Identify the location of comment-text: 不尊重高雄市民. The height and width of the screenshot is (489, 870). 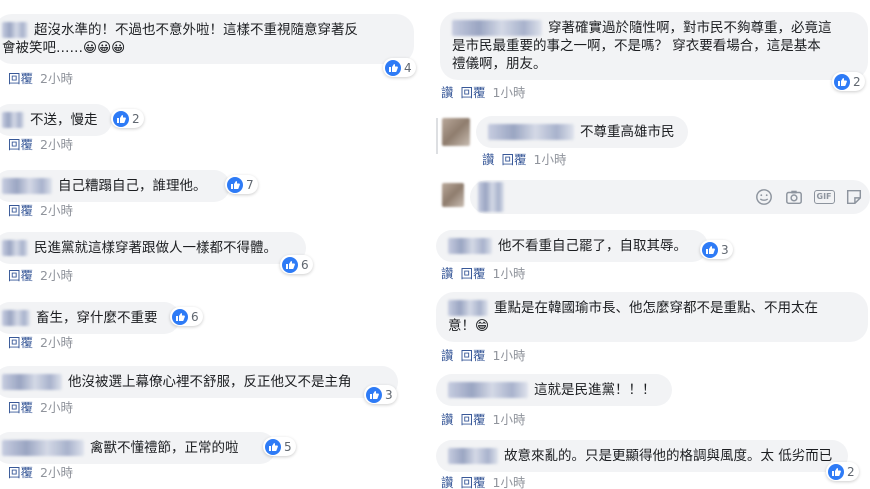
(627, 132).